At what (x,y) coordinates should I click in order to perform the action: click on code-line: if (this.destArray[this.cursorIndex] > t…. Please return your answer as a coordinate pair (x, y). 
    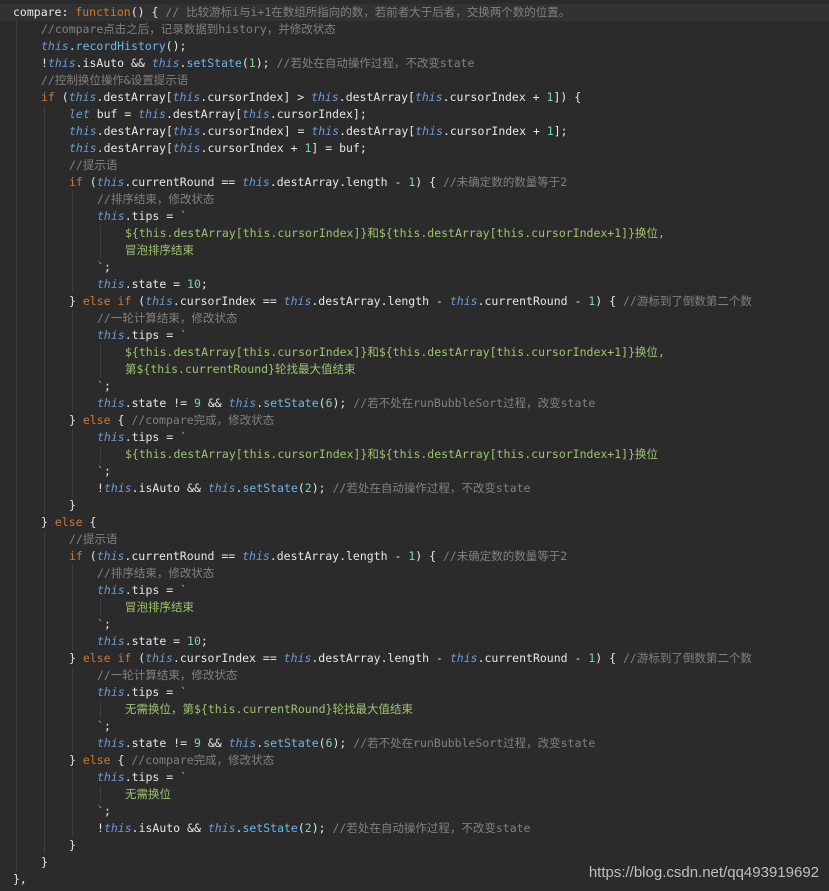
    Looking at the image, I should click on (414, 97).